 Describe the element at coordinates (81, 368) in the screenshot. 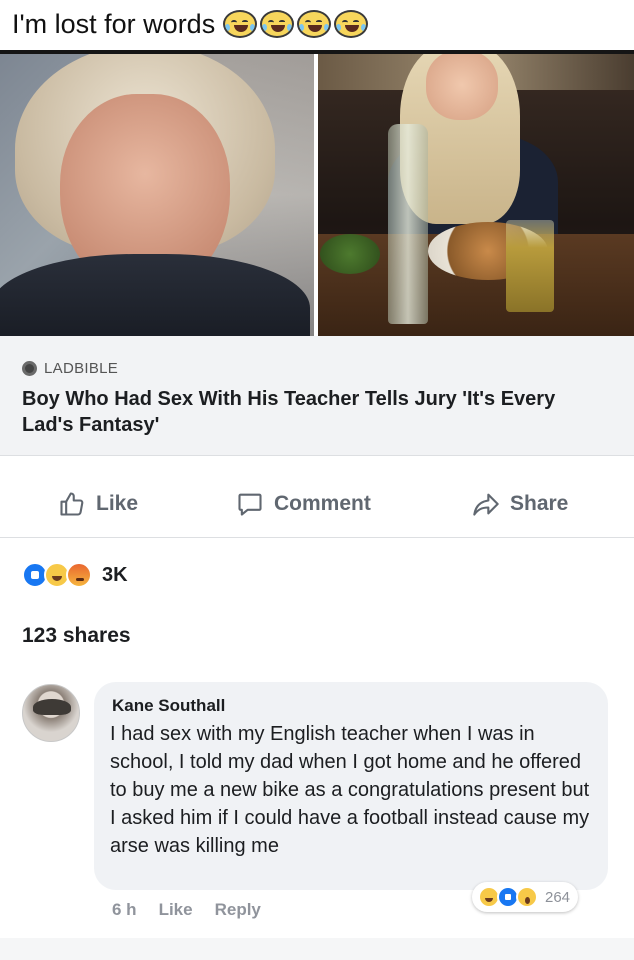

I see `source-name: LADBIBLE` at that location.